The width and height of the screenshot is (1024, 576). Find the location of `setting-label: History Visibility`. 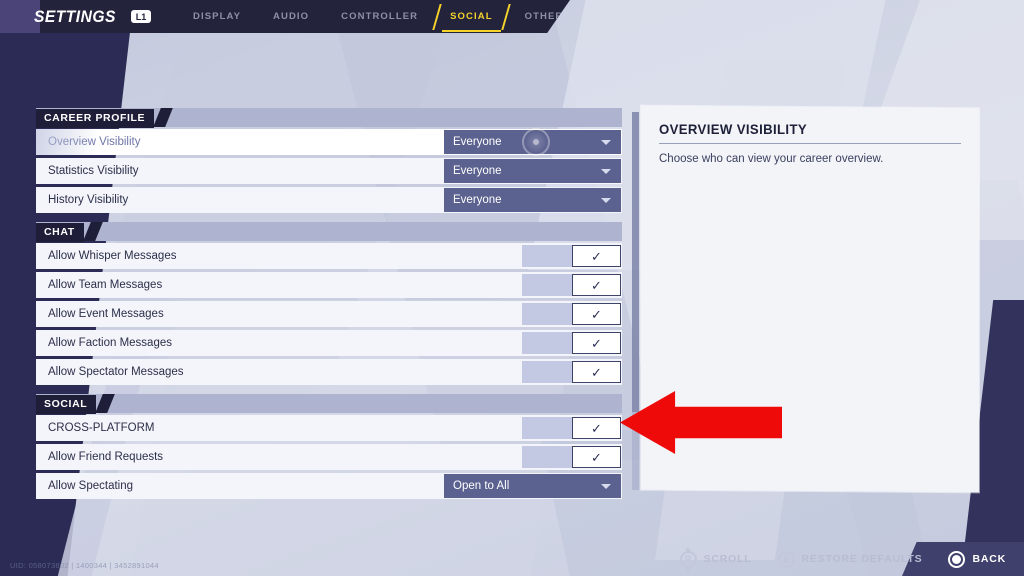

setting-label: History Visibility is located at coordinates (88, 200).